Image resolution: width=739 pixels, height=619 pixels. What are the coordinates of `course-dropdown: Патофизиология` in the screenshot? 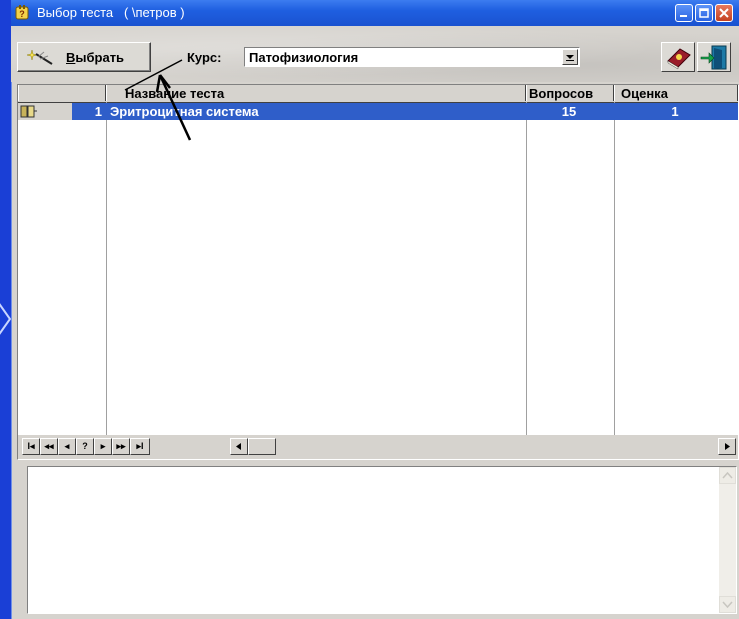 It's located at (412, 57).